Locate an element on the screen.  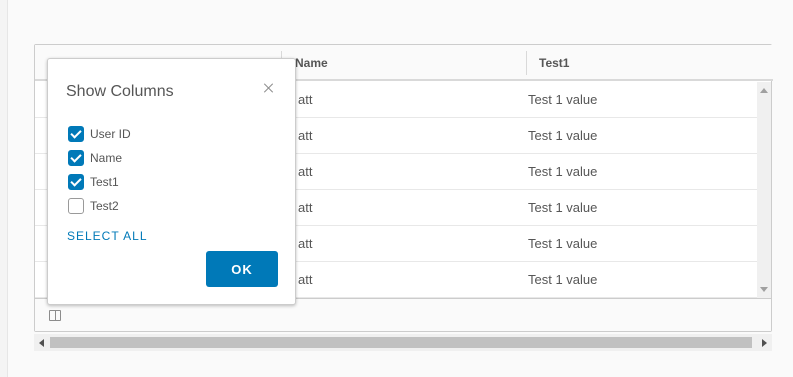
popover-title: Show Columns is located at coordinates (120, 91).